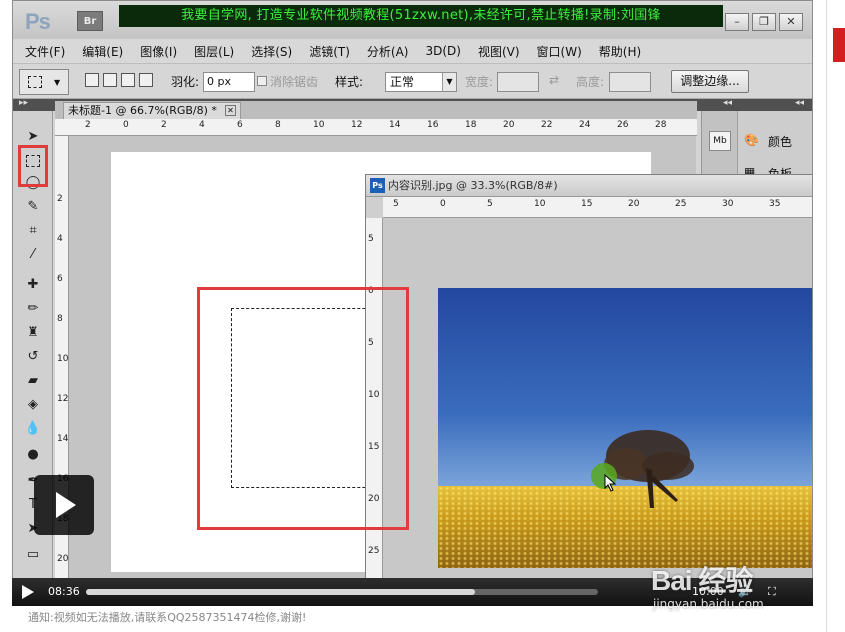 This screenshot has width=845, height=632. I want to click on ruler-tick-label: 4, so click(60, 239).